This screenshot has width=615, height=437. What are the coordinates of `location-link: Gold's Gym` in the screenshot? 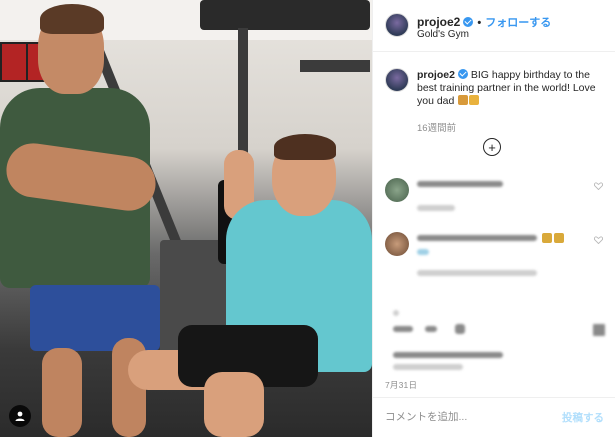 It's located at (443, 34).